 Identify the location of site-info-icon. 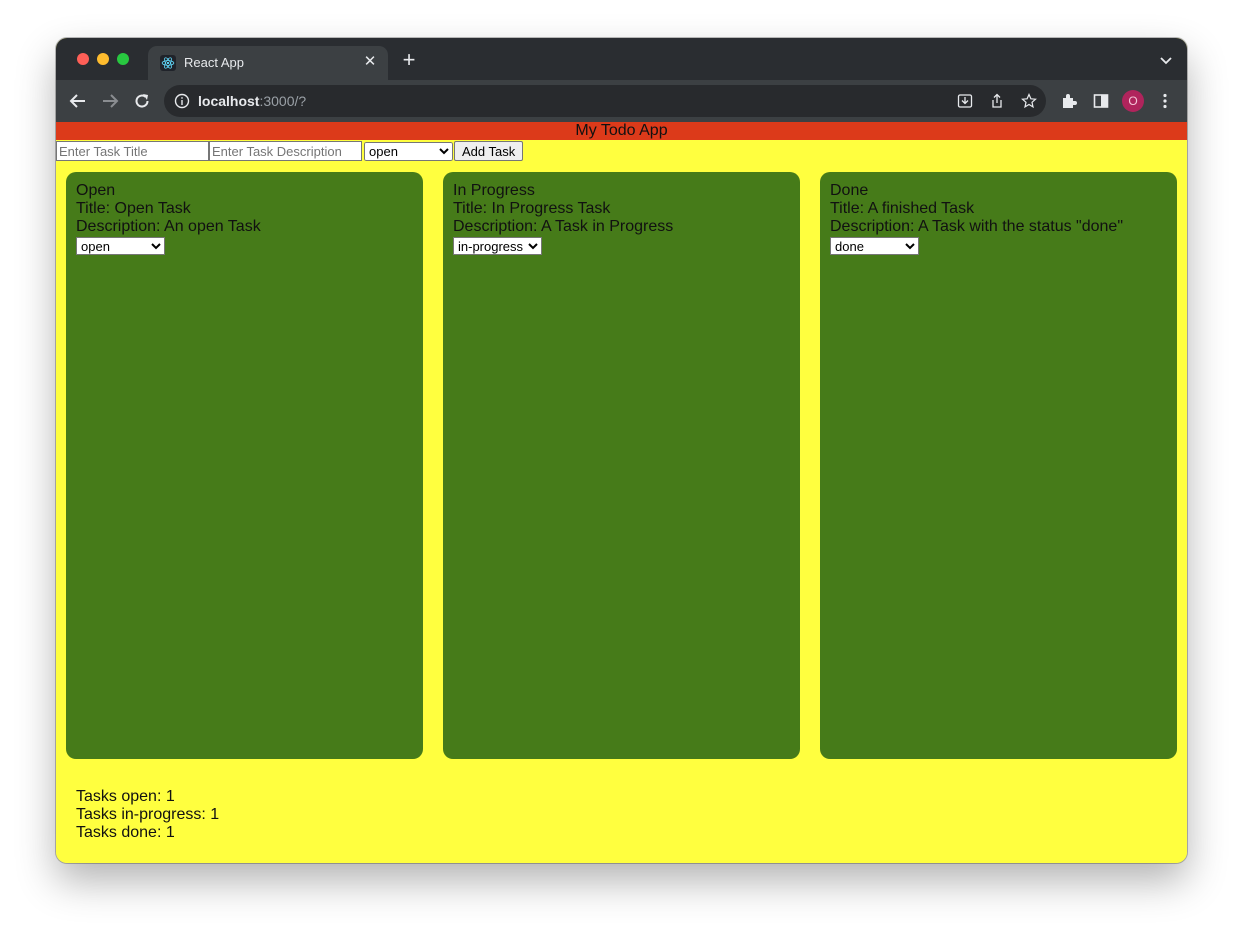
(182, 101).